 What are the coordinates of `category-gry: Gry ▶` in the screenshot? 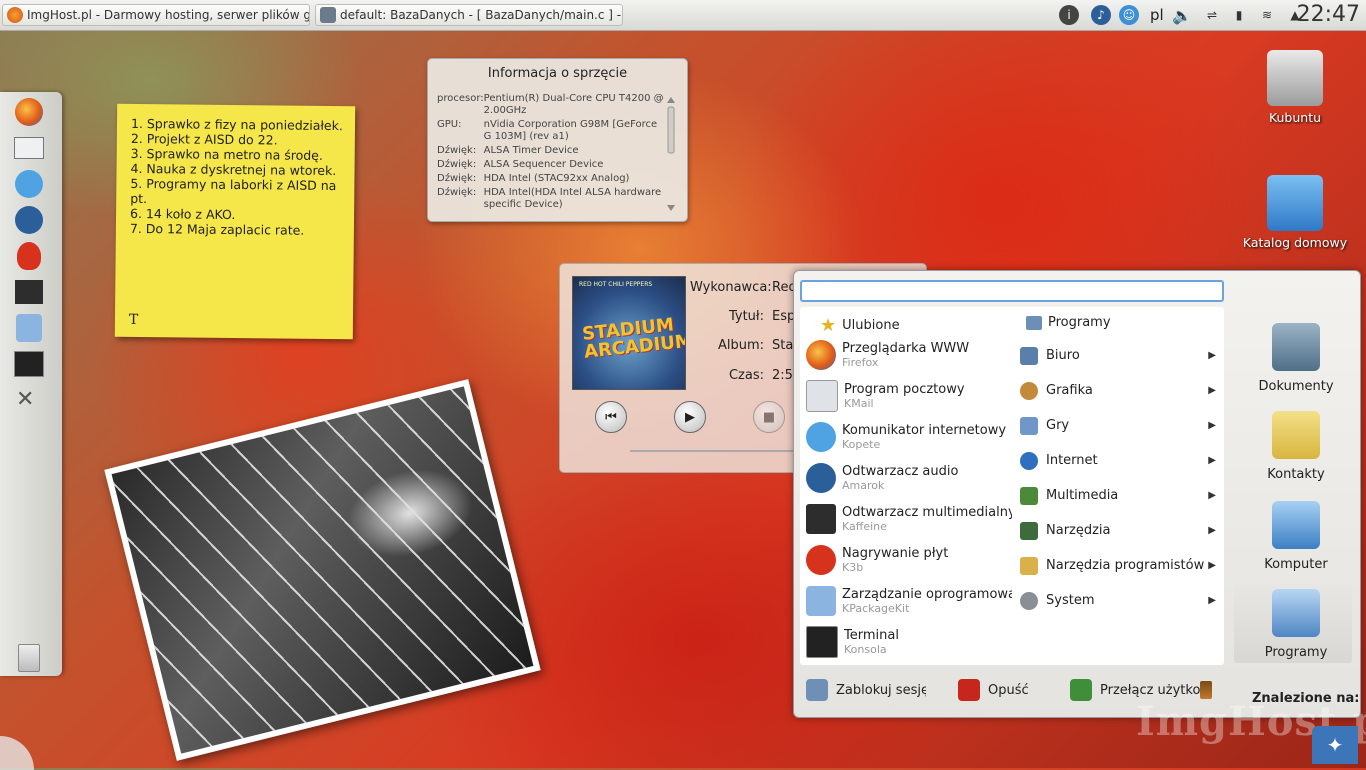 It's located at (1120, 425).